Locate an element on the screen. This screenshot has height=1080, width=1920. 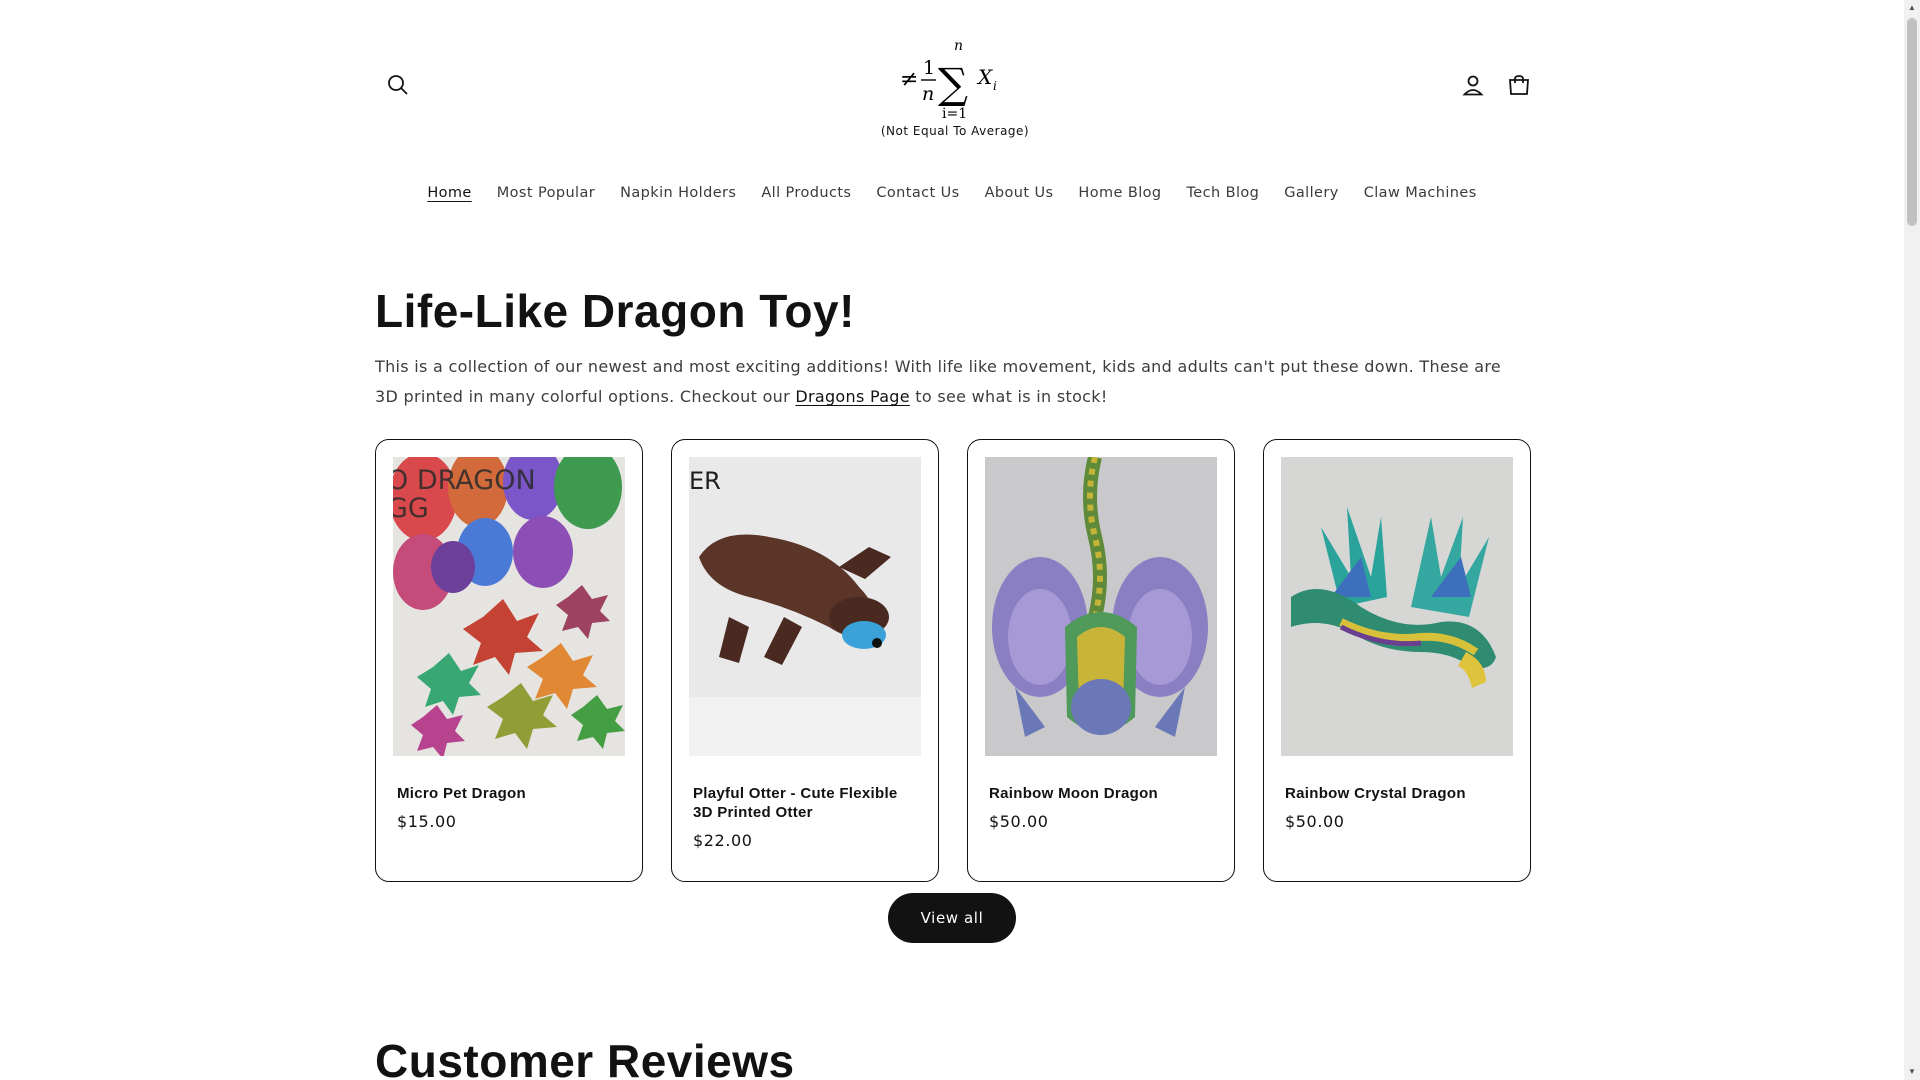
svg-text: i=1 is located at coordinates (954, 114).